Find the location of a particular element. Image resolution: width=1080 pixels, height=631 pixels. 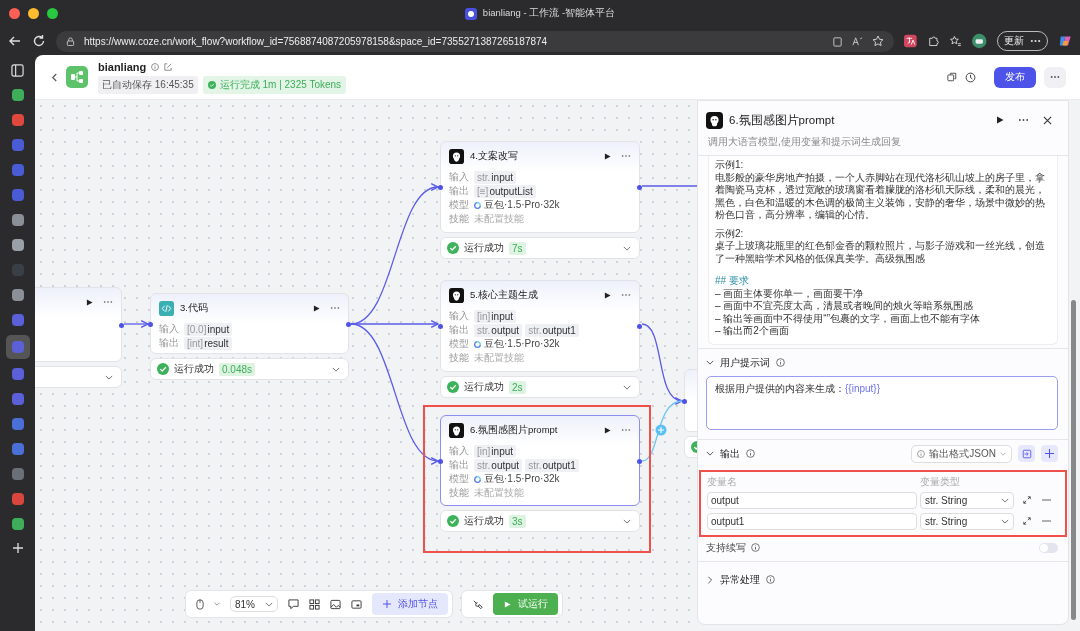

column-header: 变量名 is located at coordinates (722, 481).